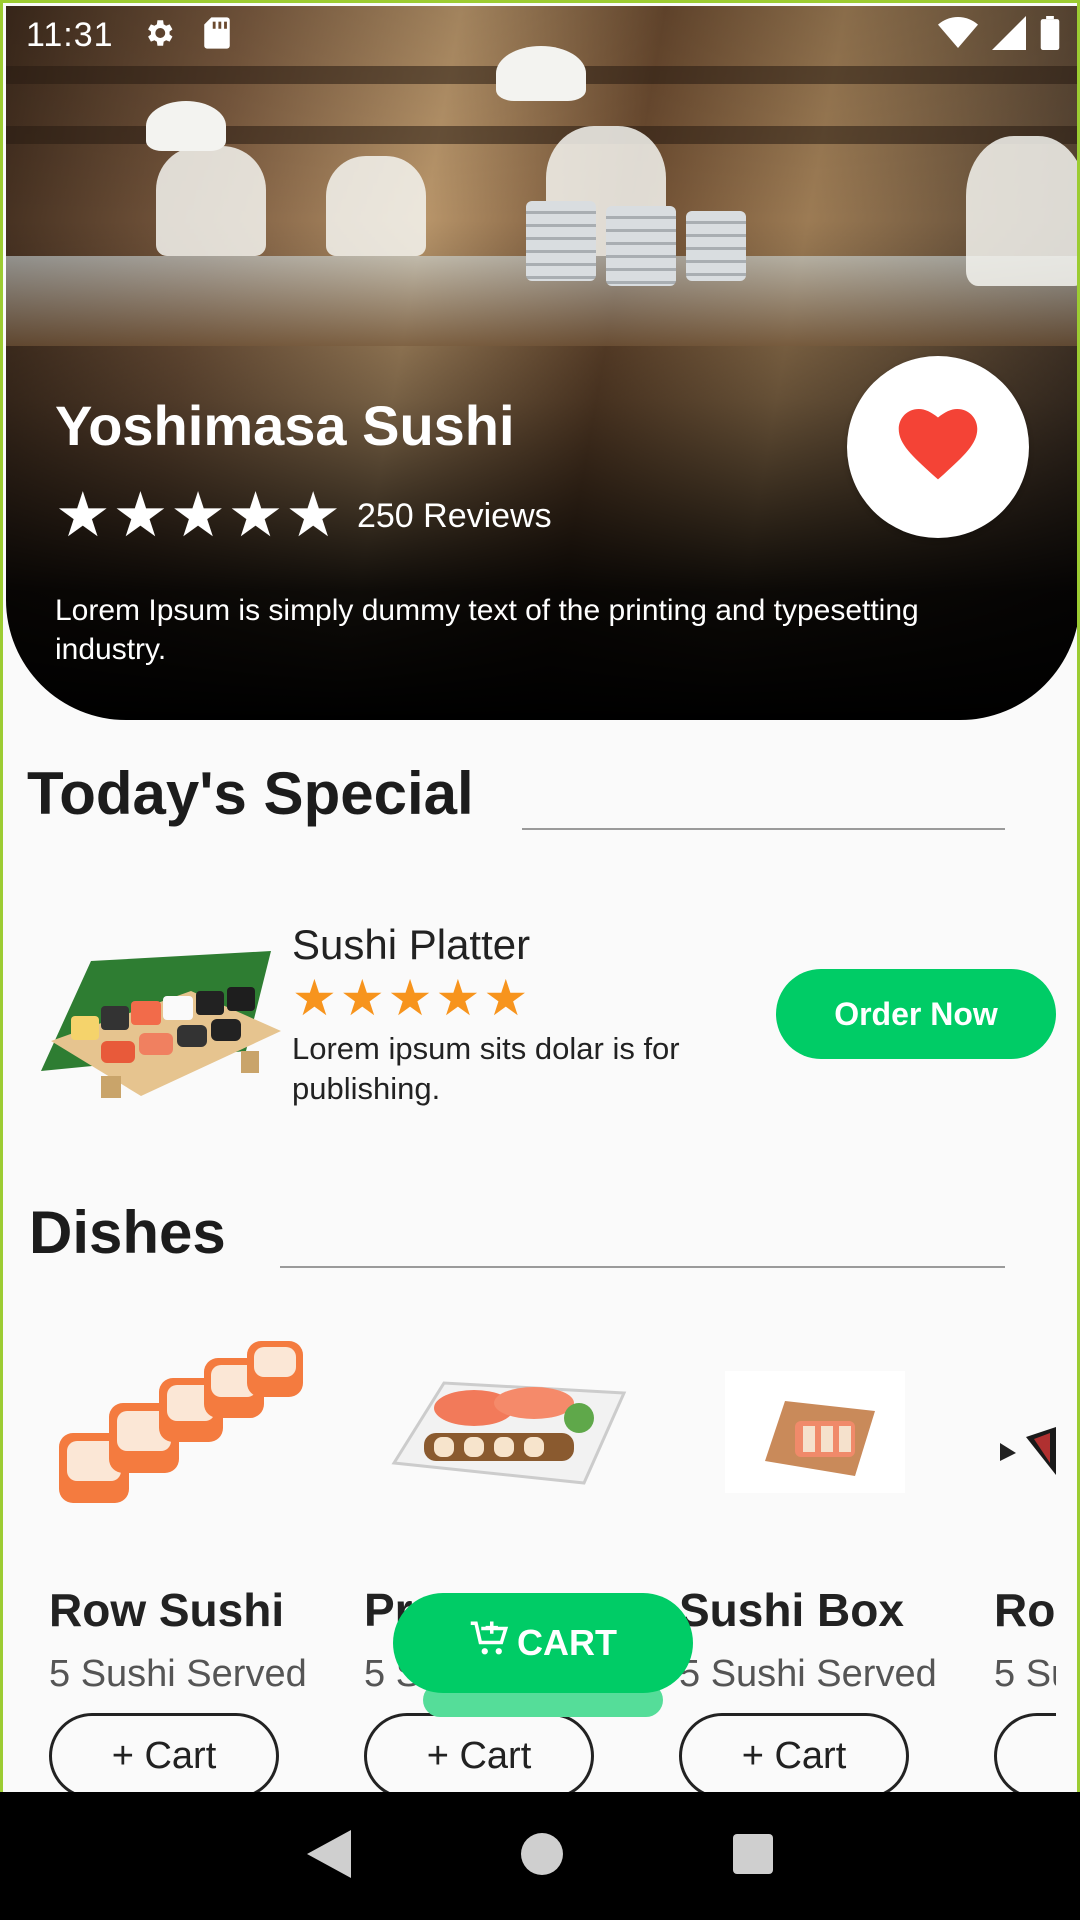 This screenshot has height=1920, width=1080. Describe the element at coordinates (70, 34) in the screenshot. I see `status-time: 11:31` at that location.